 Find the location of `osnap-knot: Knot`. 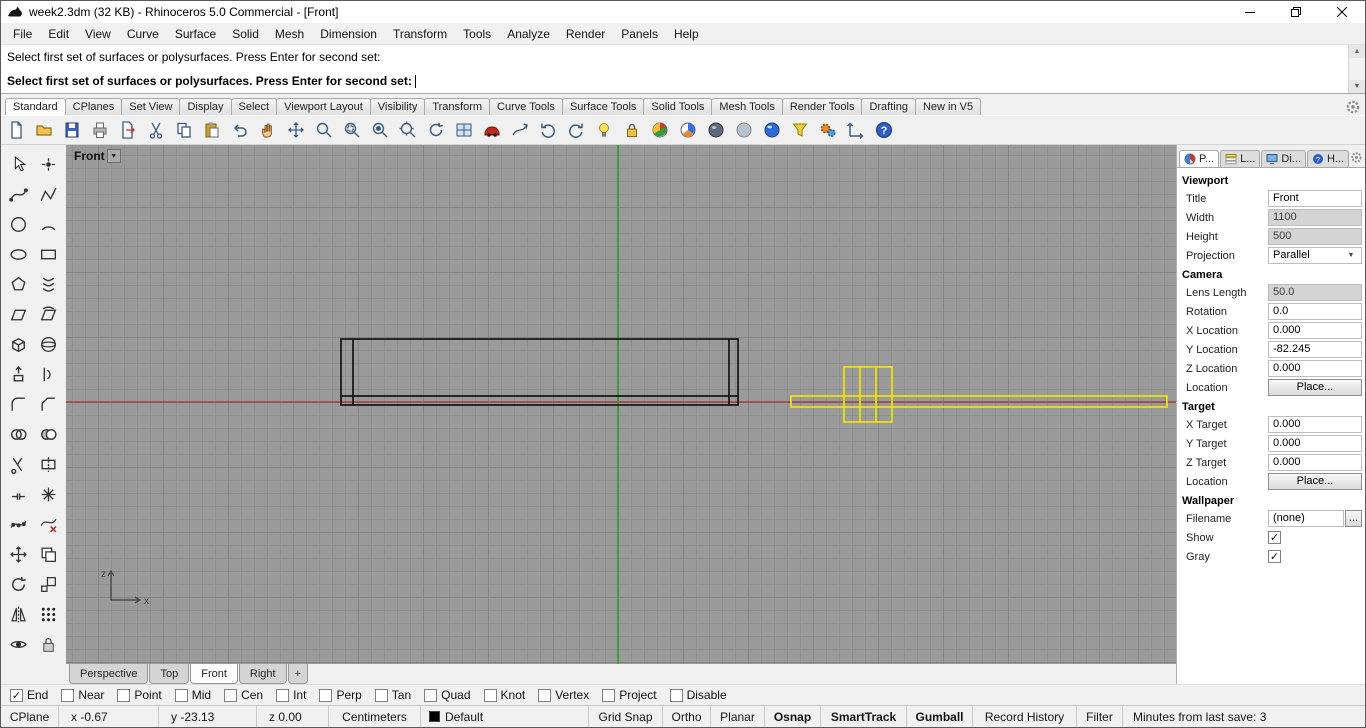

osnap-knot: Knot is located at coordinates (504, 695).